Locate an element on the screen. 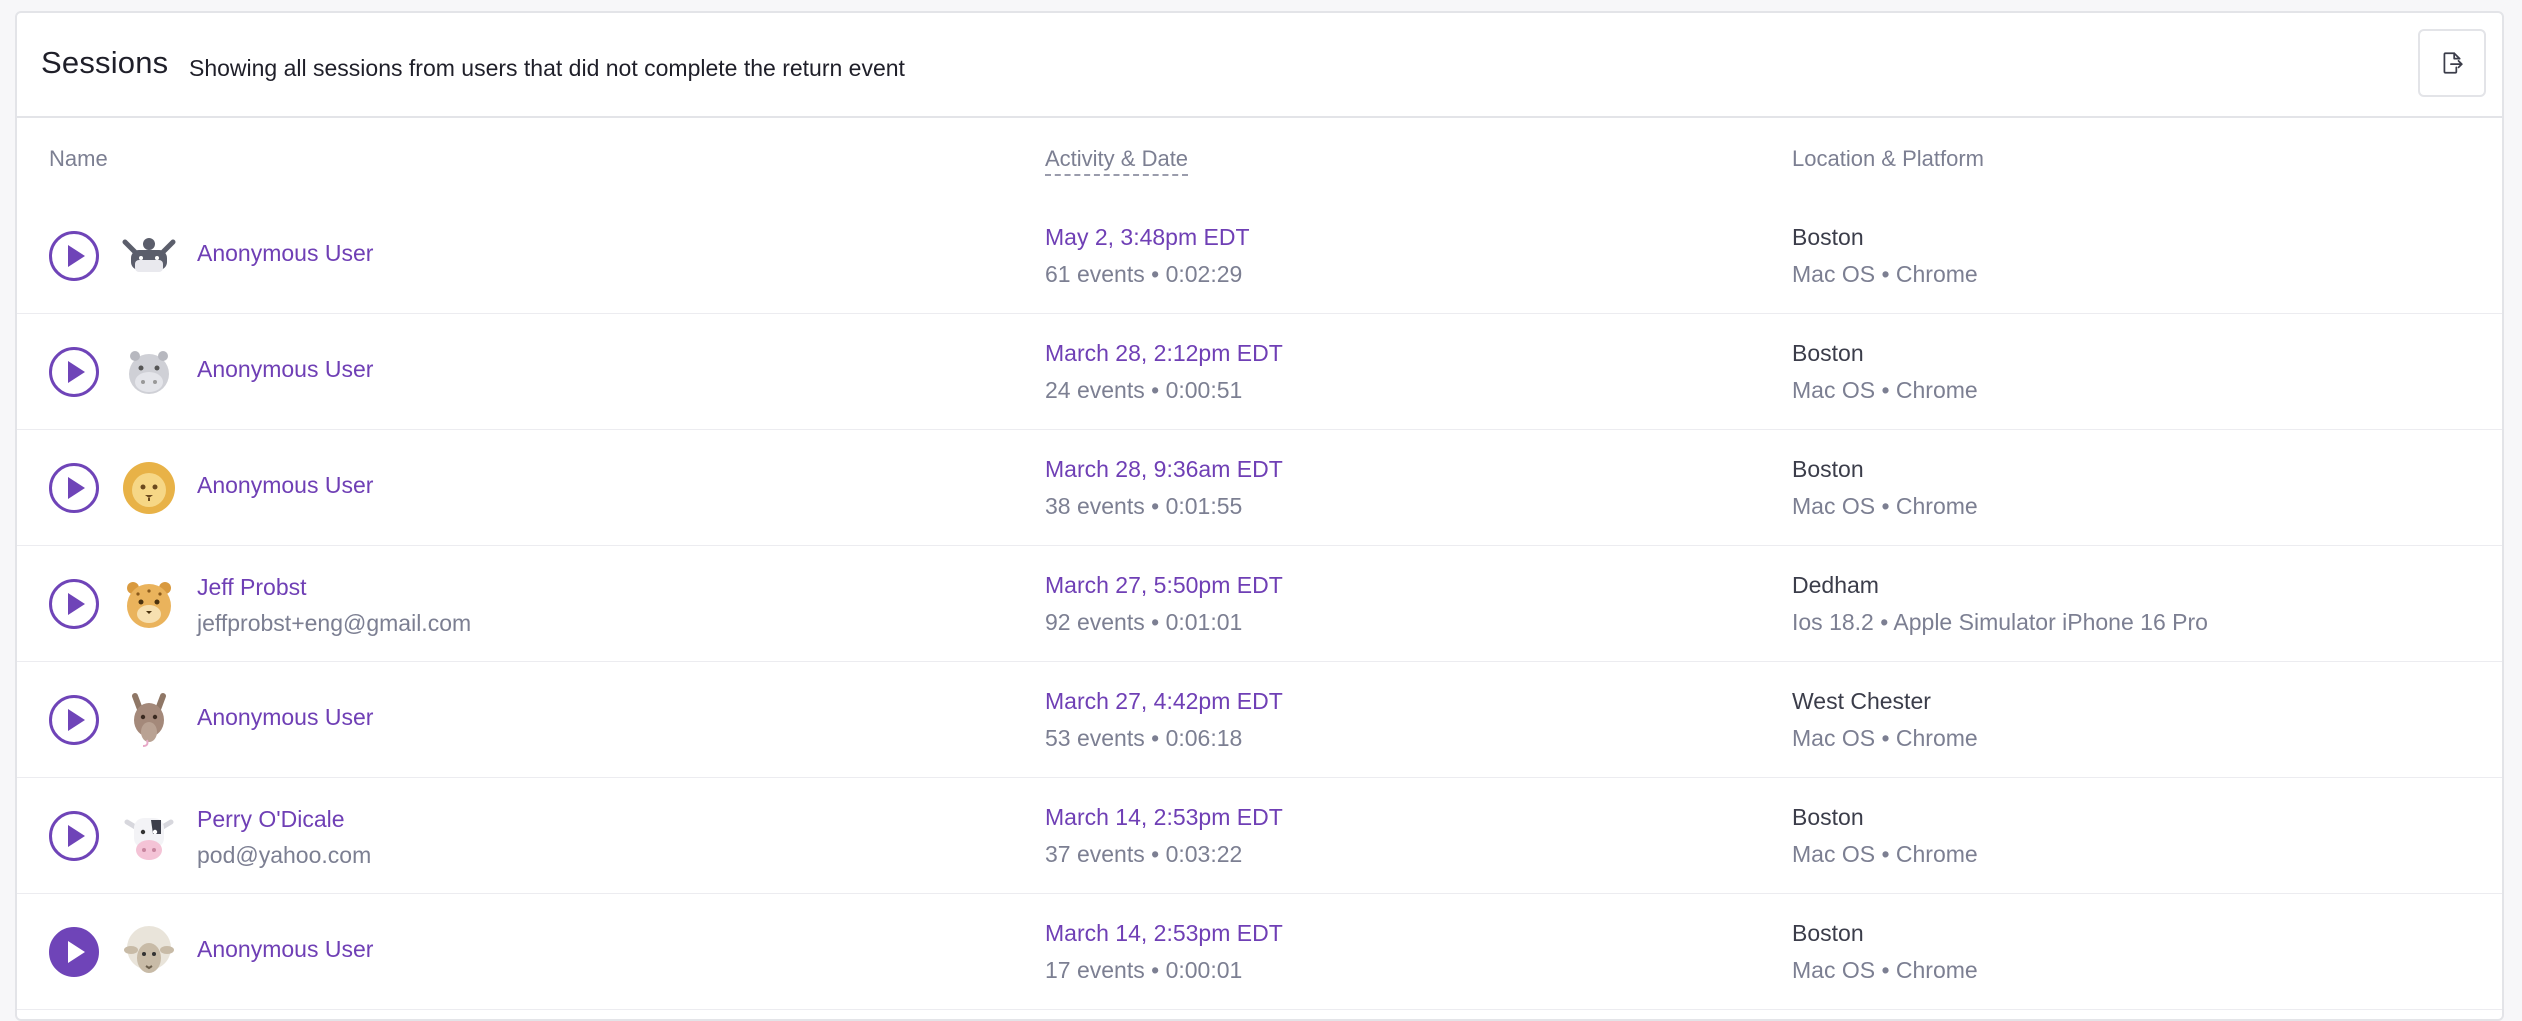  export-icon is located at coordinates (2453, 63).